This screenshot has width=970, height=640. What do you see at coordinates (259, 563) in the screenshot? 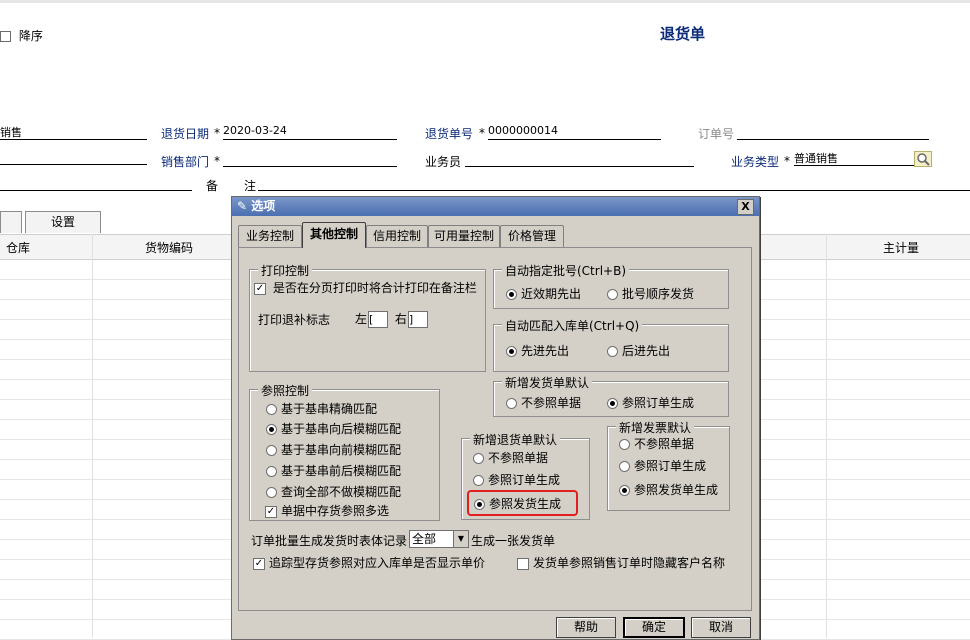
I see `track-price-checkbox: ✓` at bounding box center [259, 563].